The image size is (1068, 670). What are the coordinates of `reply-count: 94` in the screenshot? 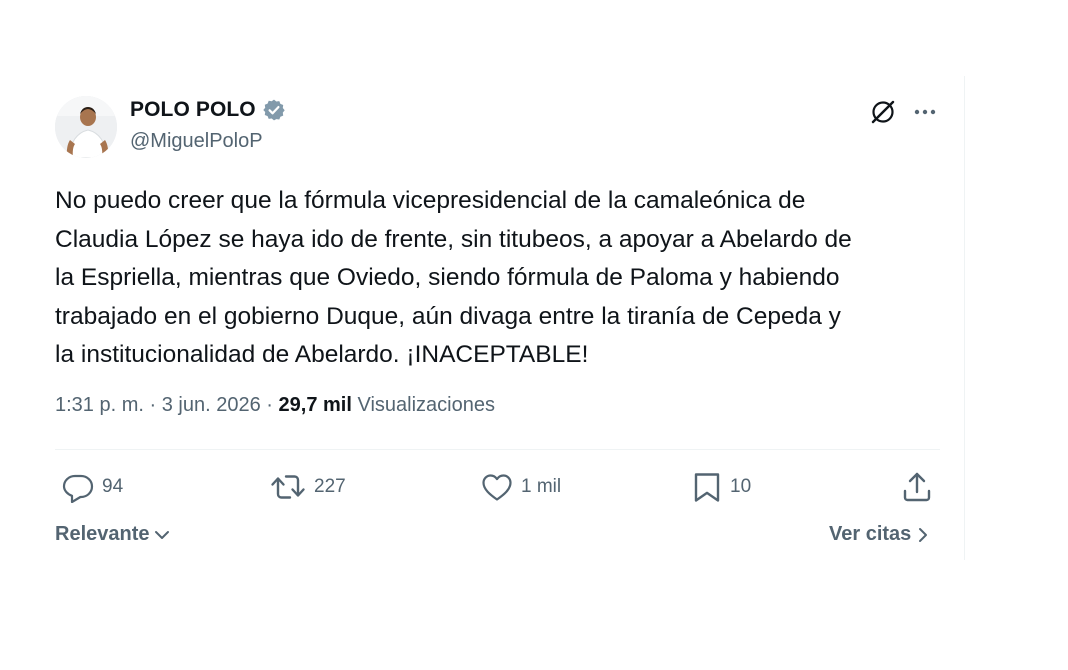 It's located at (113, 486).